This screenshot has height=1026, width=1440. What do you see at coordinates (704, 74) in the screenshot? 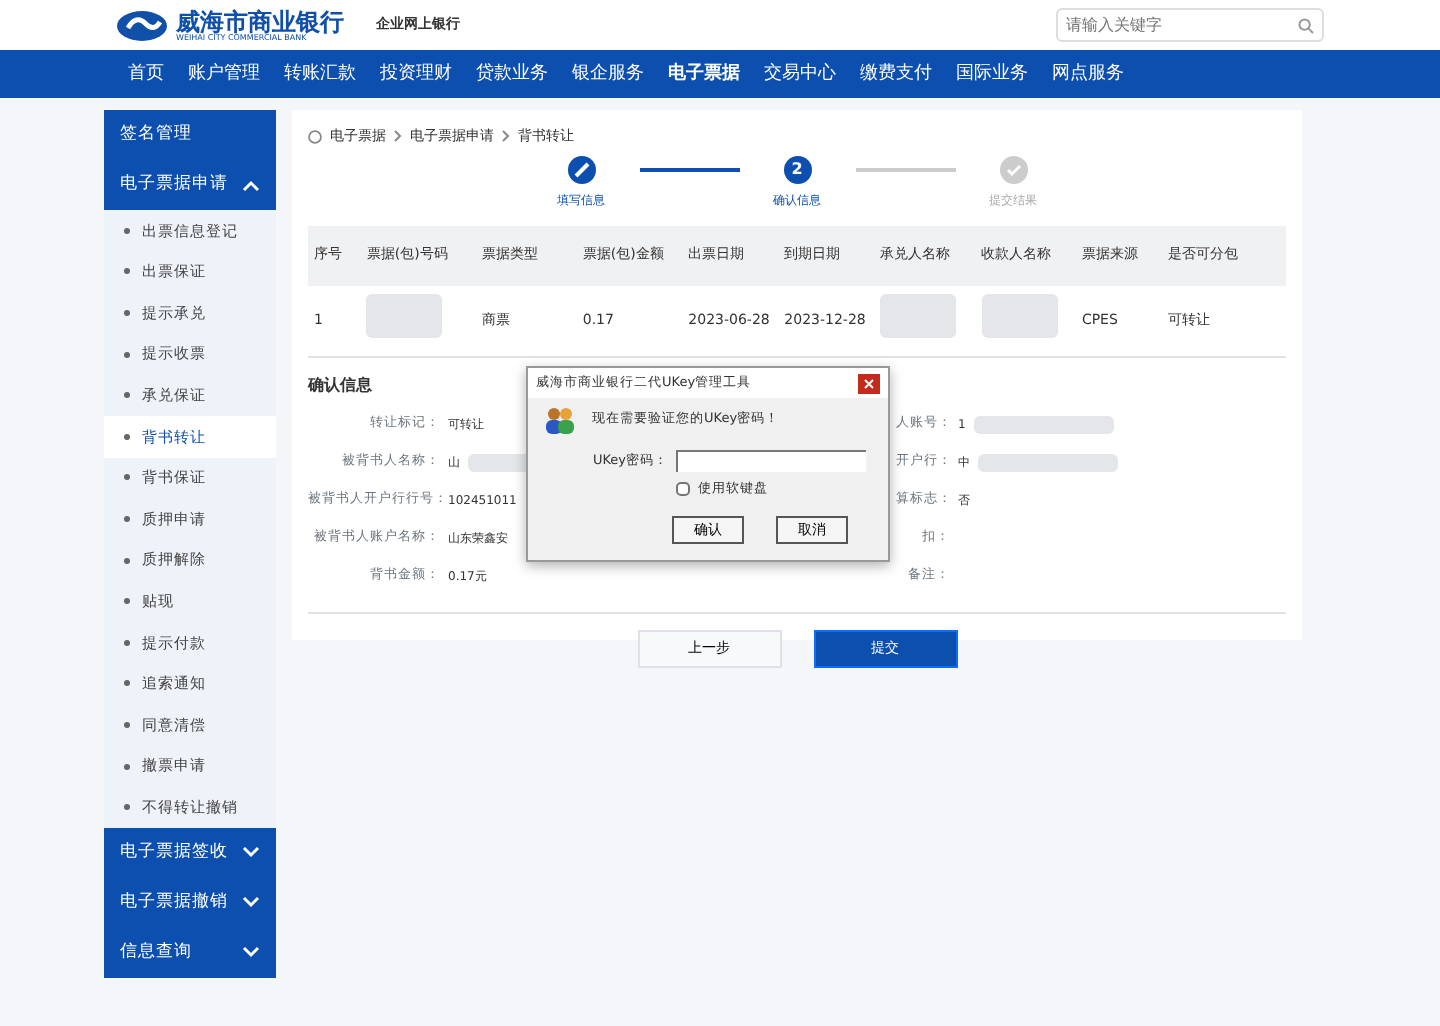
I see `nav-link-item: 电子票据` at bounding box center [704, 74].